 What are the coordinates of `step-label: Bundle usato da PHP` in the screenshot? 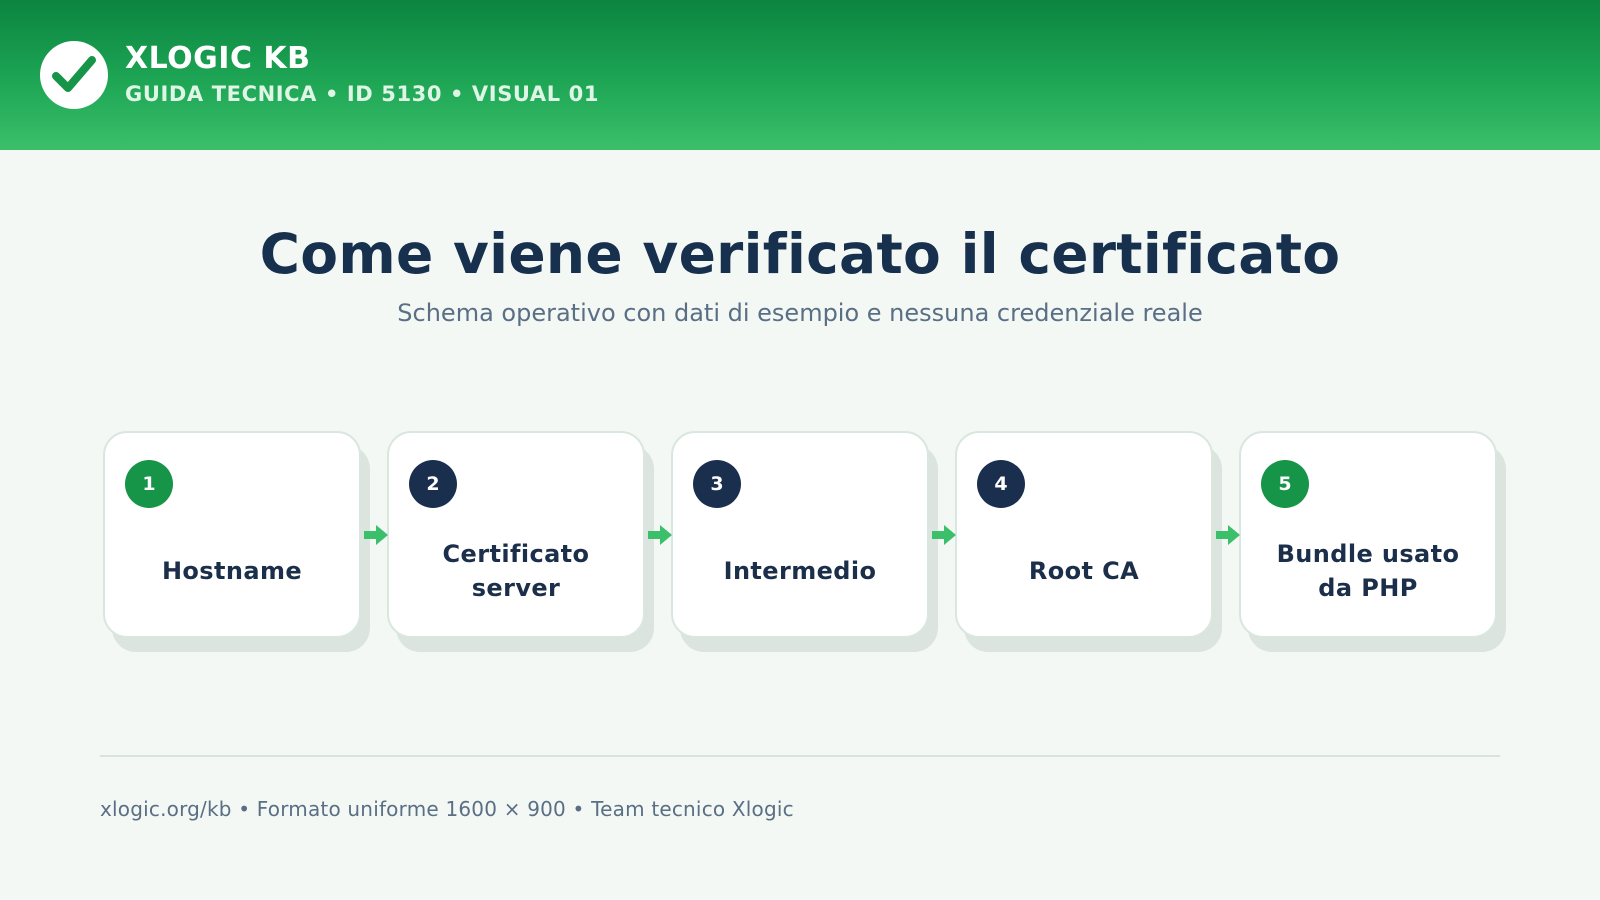 It's located at (1368, 571).